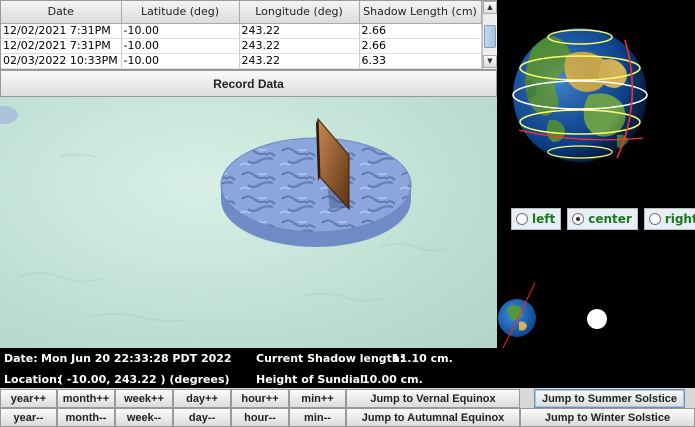  I want to click on year-decrement-button: year--, so click(28, 417).